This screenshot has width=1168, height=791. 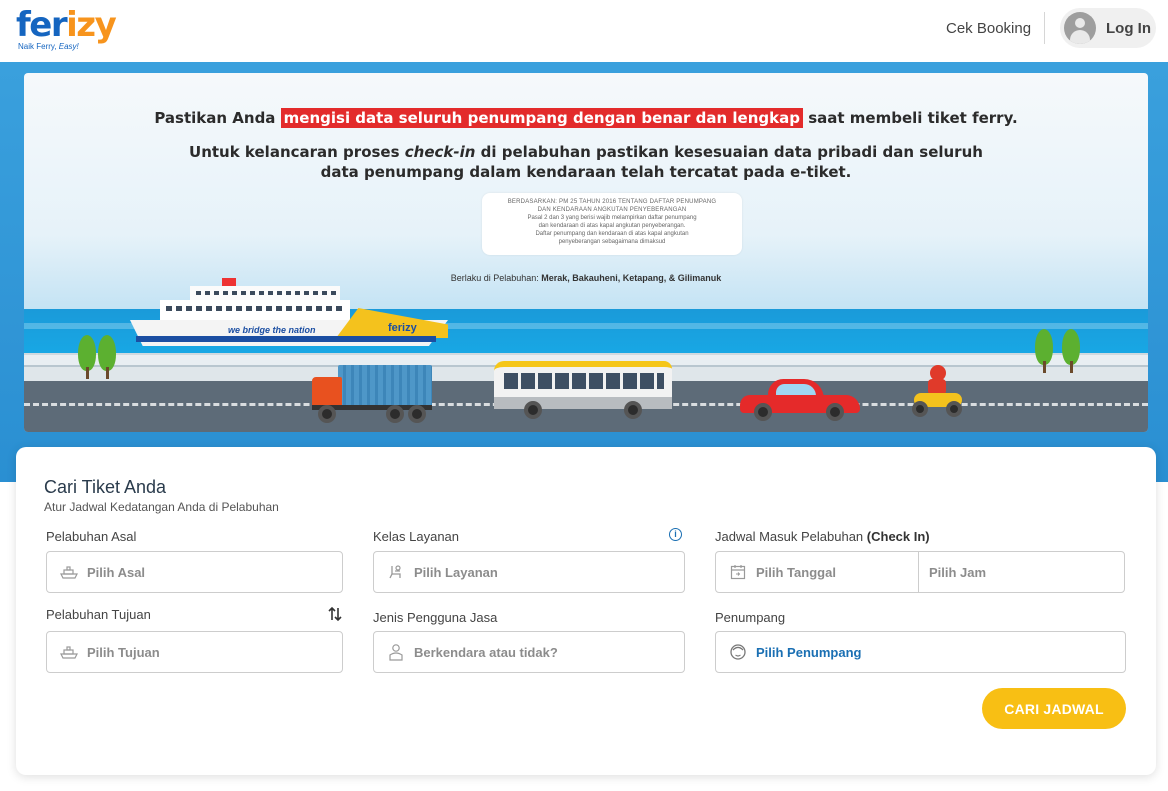 I want to click on service-class-select: Pilih Layanan, so click(x=529, y=572).